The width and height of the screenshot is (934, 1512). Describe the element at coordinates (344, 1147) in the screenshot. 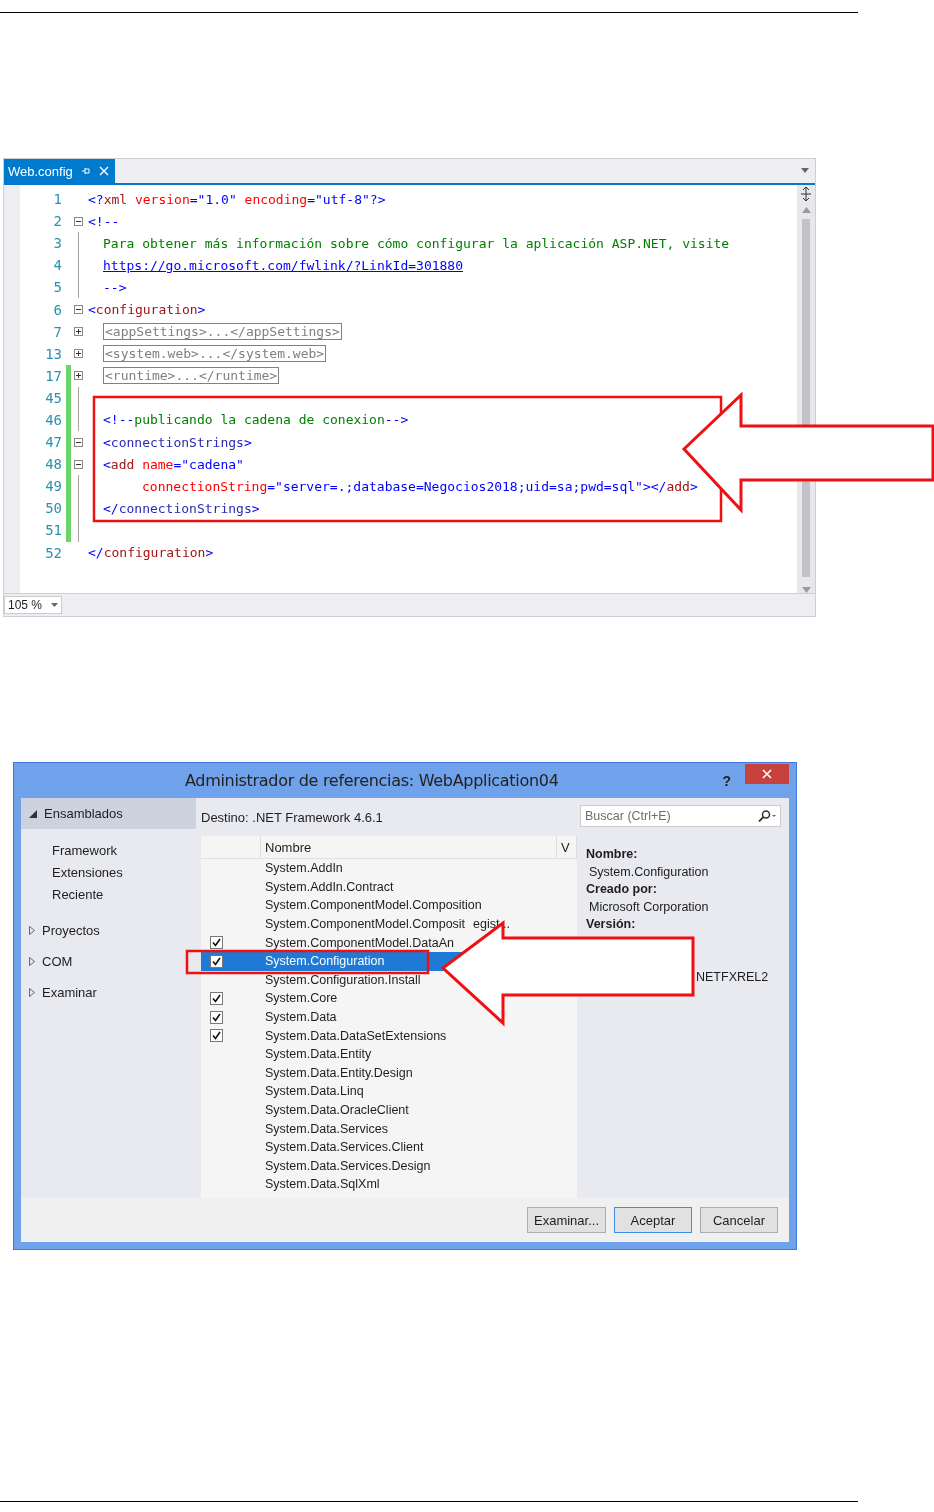

I see `assembly-name: System.Data.Services.Client` at that location.